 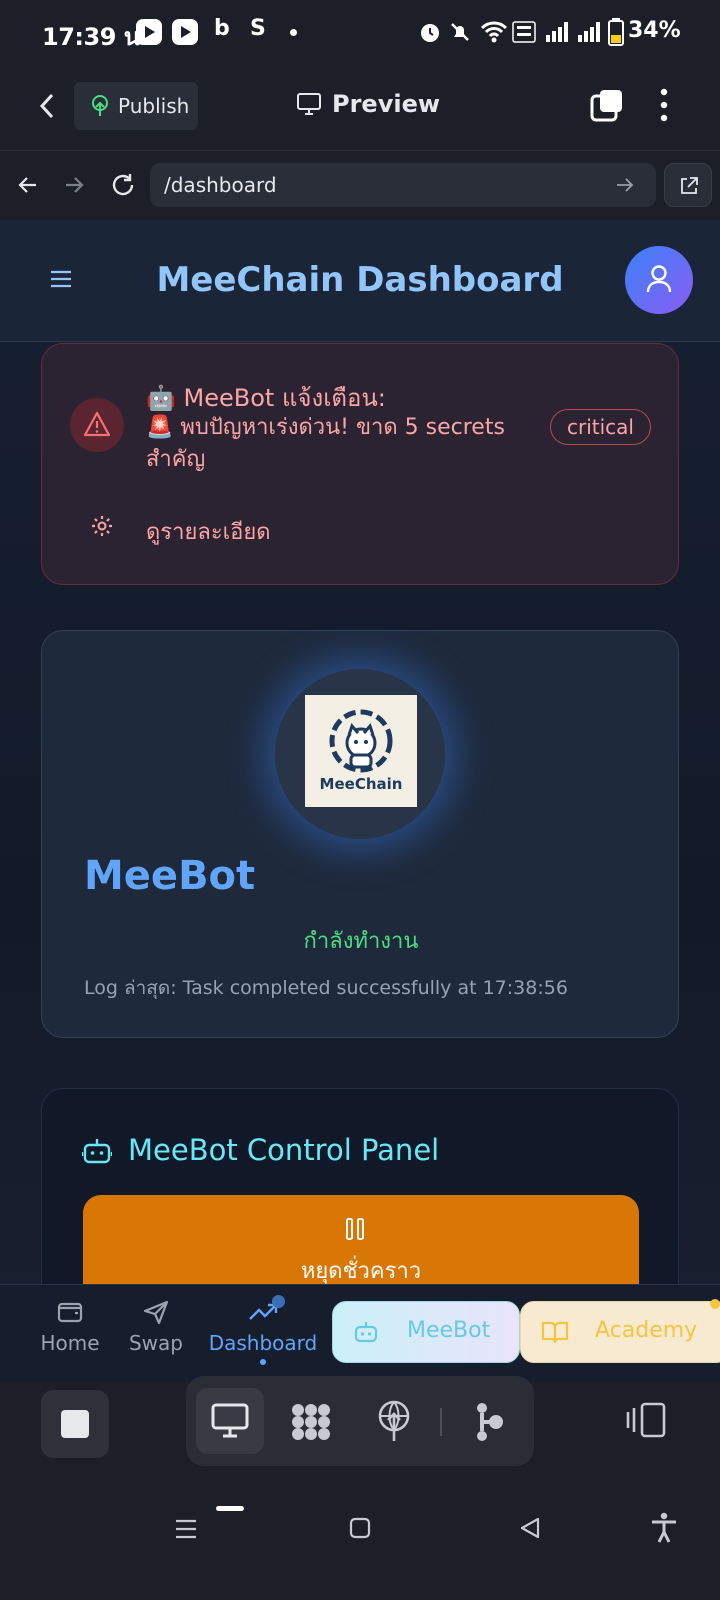 I want to click on home-icon, so click(x=360, y=1528).